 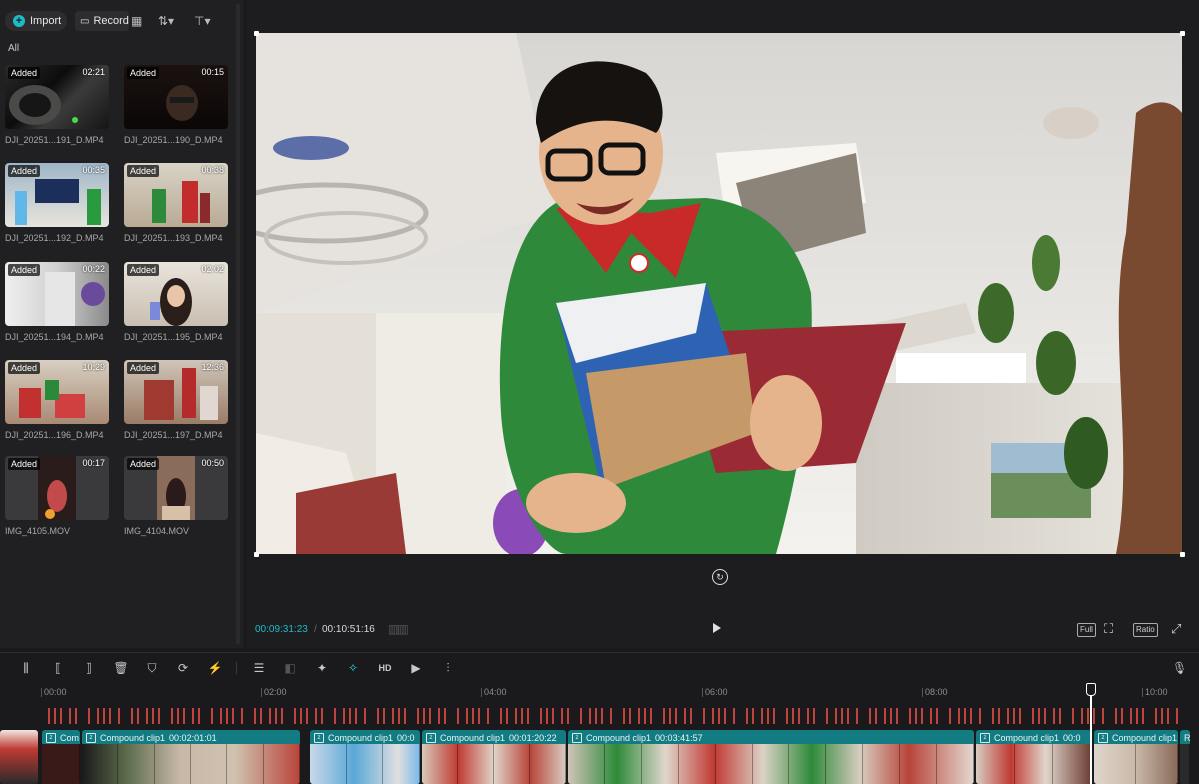 What do you see at coordinates (495, 692) in the screenshot?
I see `ruler-label: 04:00` at bounding box center [495, 692].